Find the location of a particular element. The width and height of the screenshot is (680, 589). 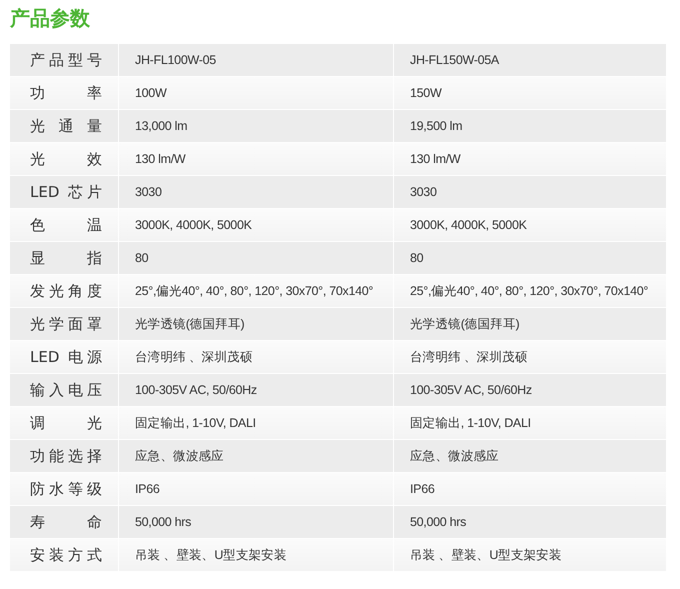

row-label: 输入电压 is located at coordinates (66, 390).